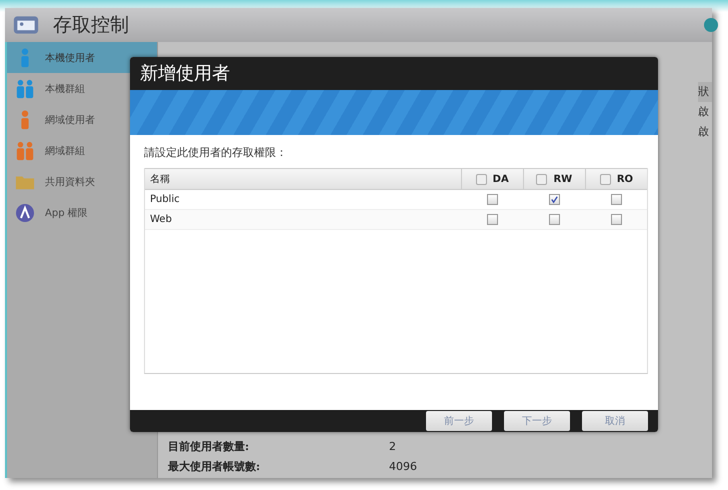  What do you see at coordinates (705, 92) in the screenshot?
I see `table-header: 狀` at bounding box center [705, 92].